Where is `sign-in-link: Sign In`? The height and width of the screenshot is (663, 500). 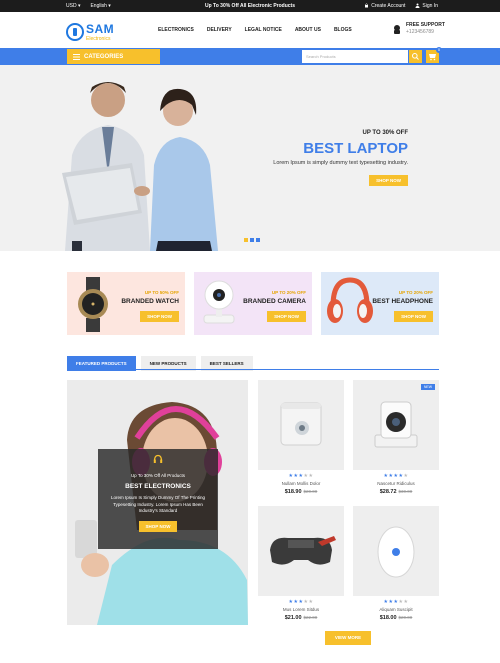
sign-in-link: Sign In is located at coordinates (426, 6).